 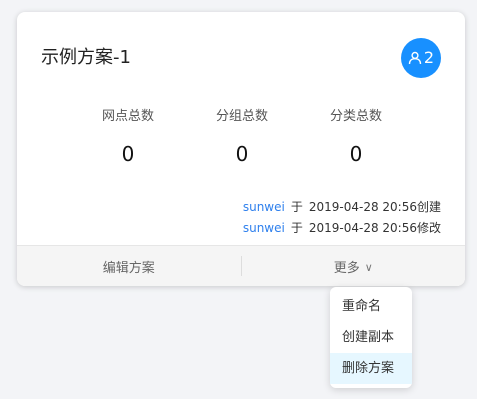 I want to click on more-button: 更多 ∨, so click(x=354, y=266).